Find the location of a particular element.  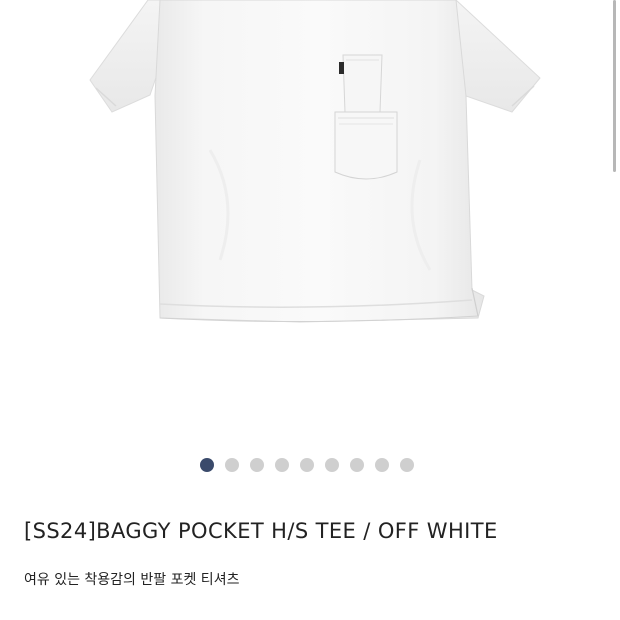

carousel-pagination is located at coordinates (310, 465).